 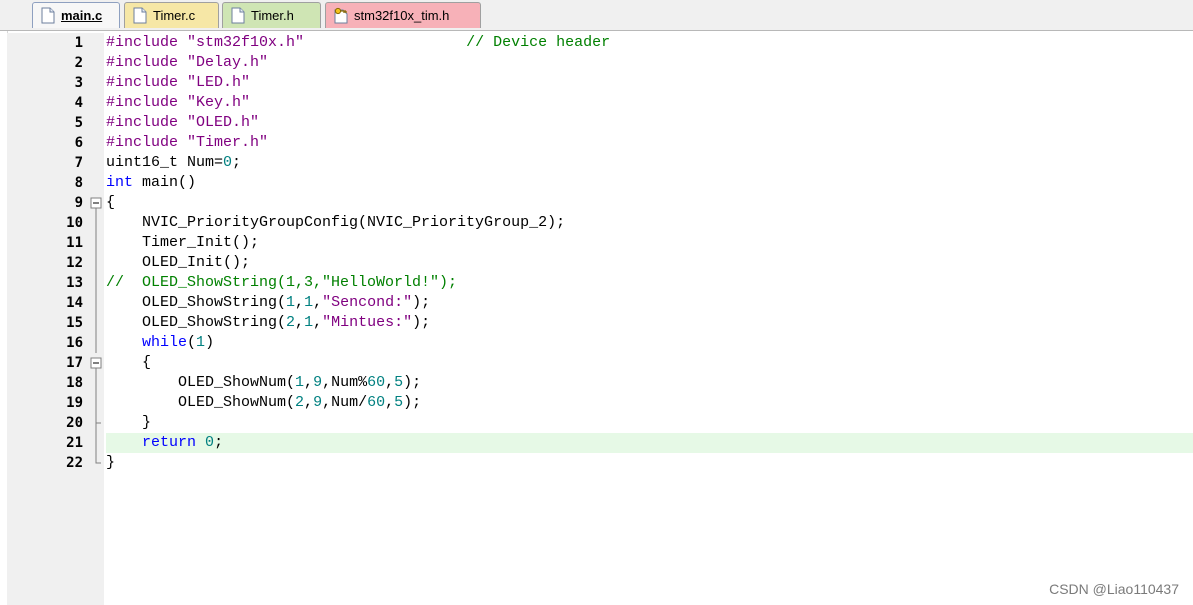 I want to click on code-line: 1 #include "stm32f10x.h" // Device header, so click(x=596, y=43).